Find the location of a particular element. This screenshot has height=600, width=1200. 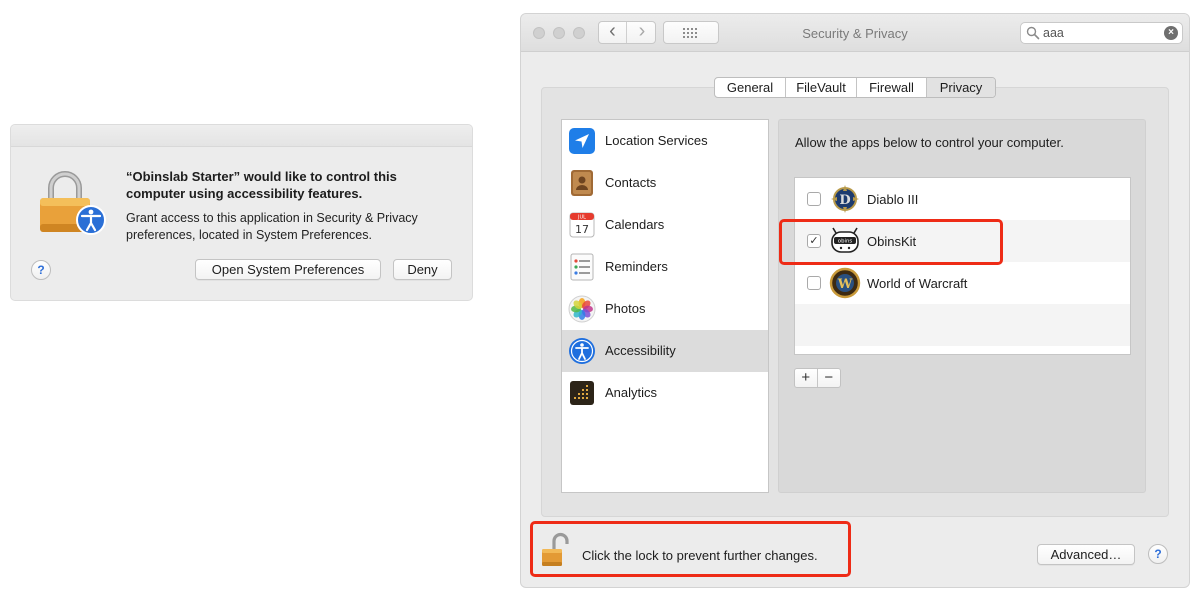

add-remove-buttons: + − is located at coordinates (817, 378).